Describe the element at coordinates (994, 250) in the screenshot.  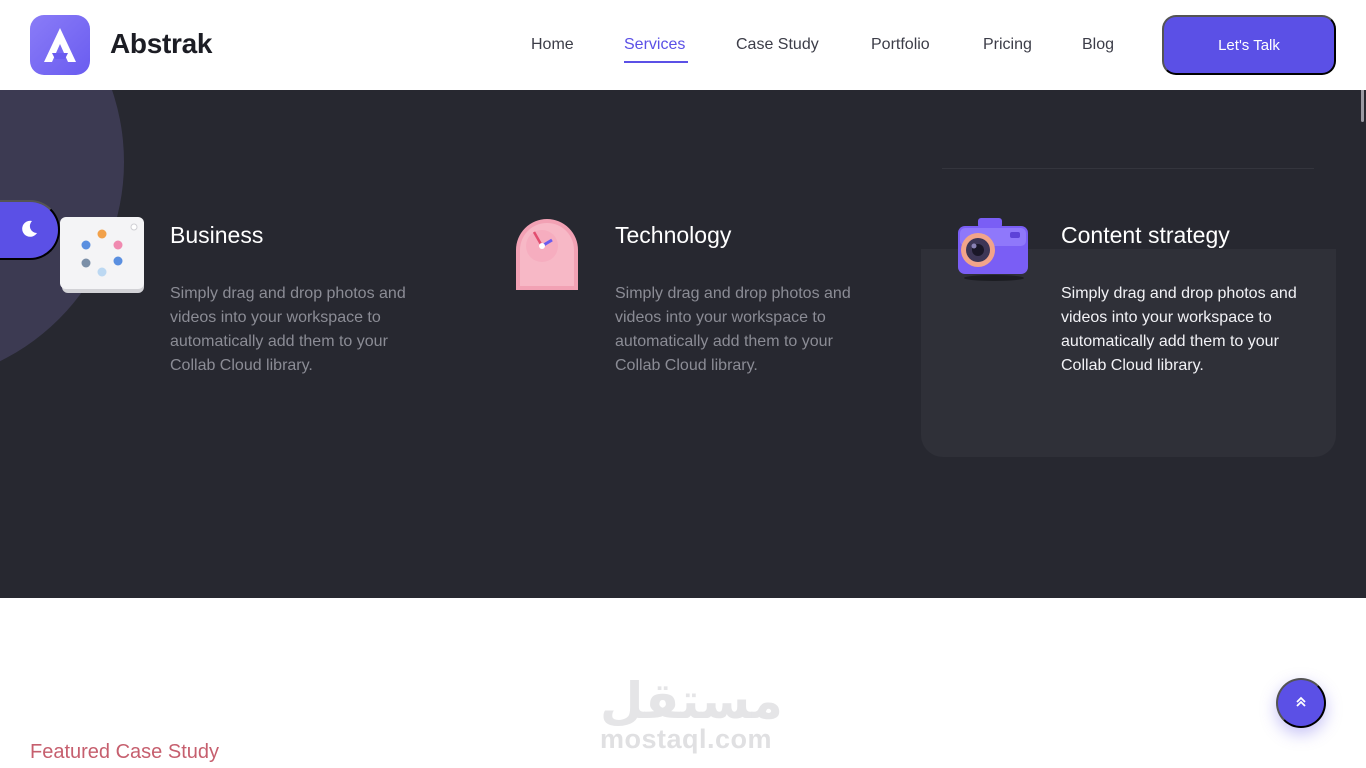
I see `camera-icon` at that location.